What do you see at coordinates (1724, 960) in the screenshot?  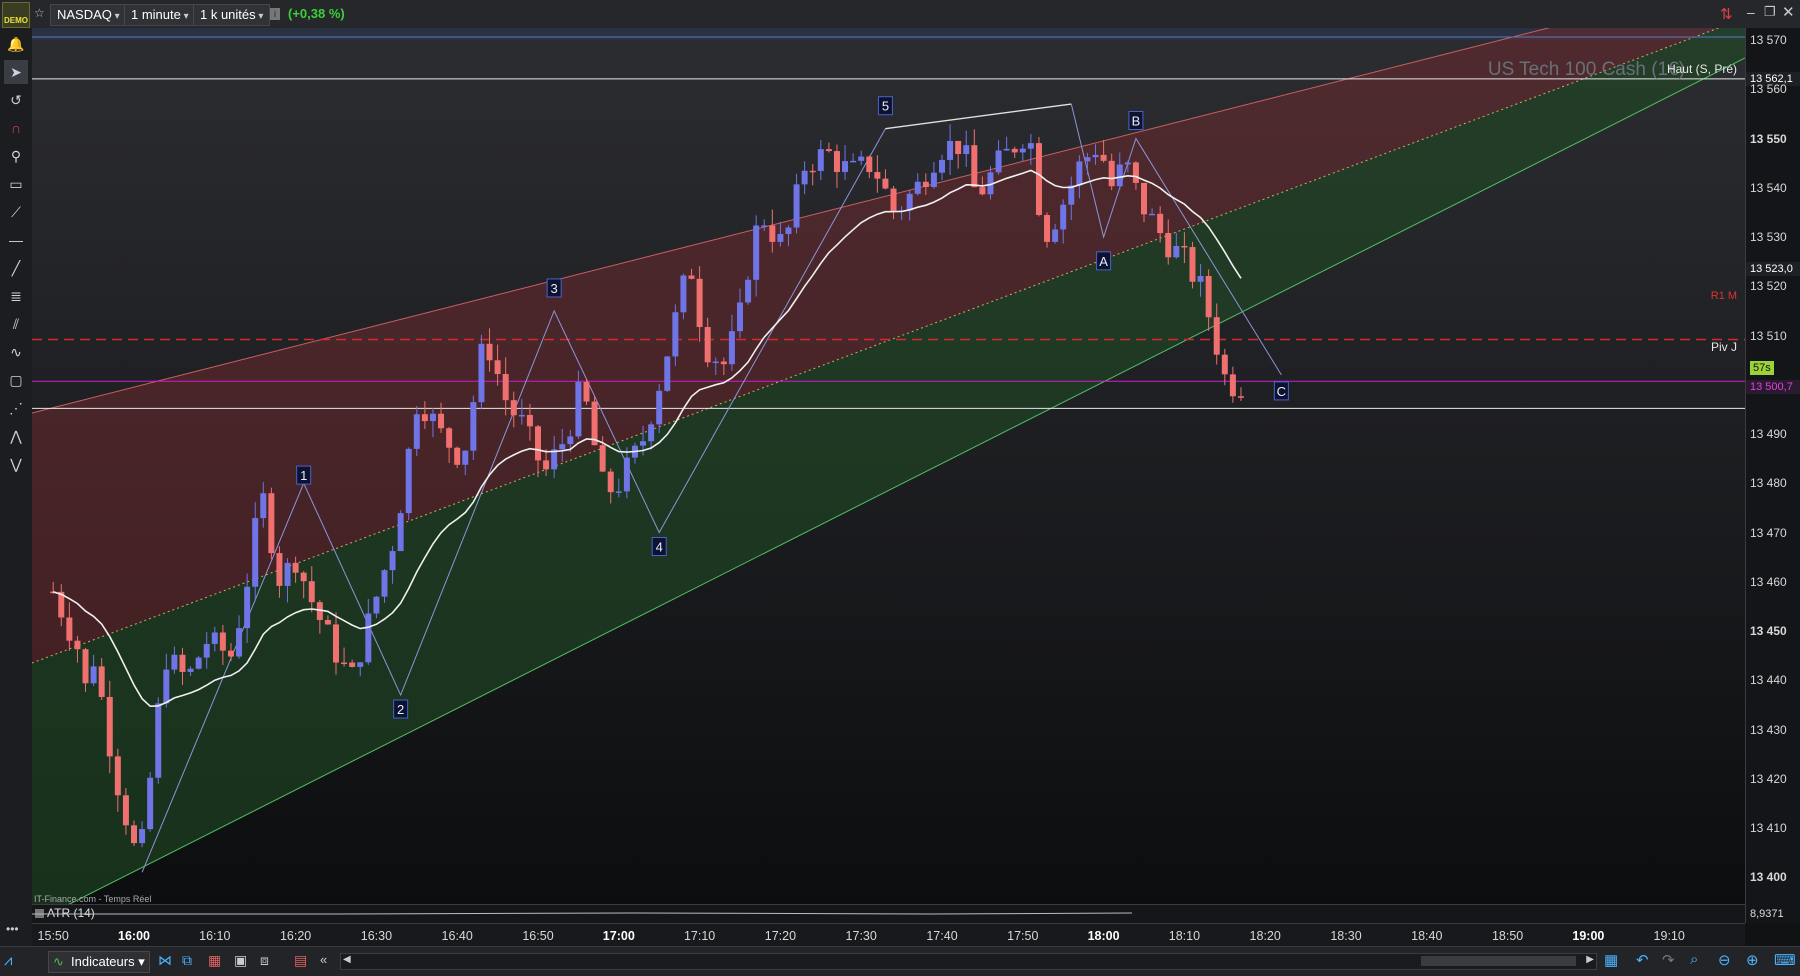 I see `zoom-out-icon: ⊖` at bounding box center [1724, 960].